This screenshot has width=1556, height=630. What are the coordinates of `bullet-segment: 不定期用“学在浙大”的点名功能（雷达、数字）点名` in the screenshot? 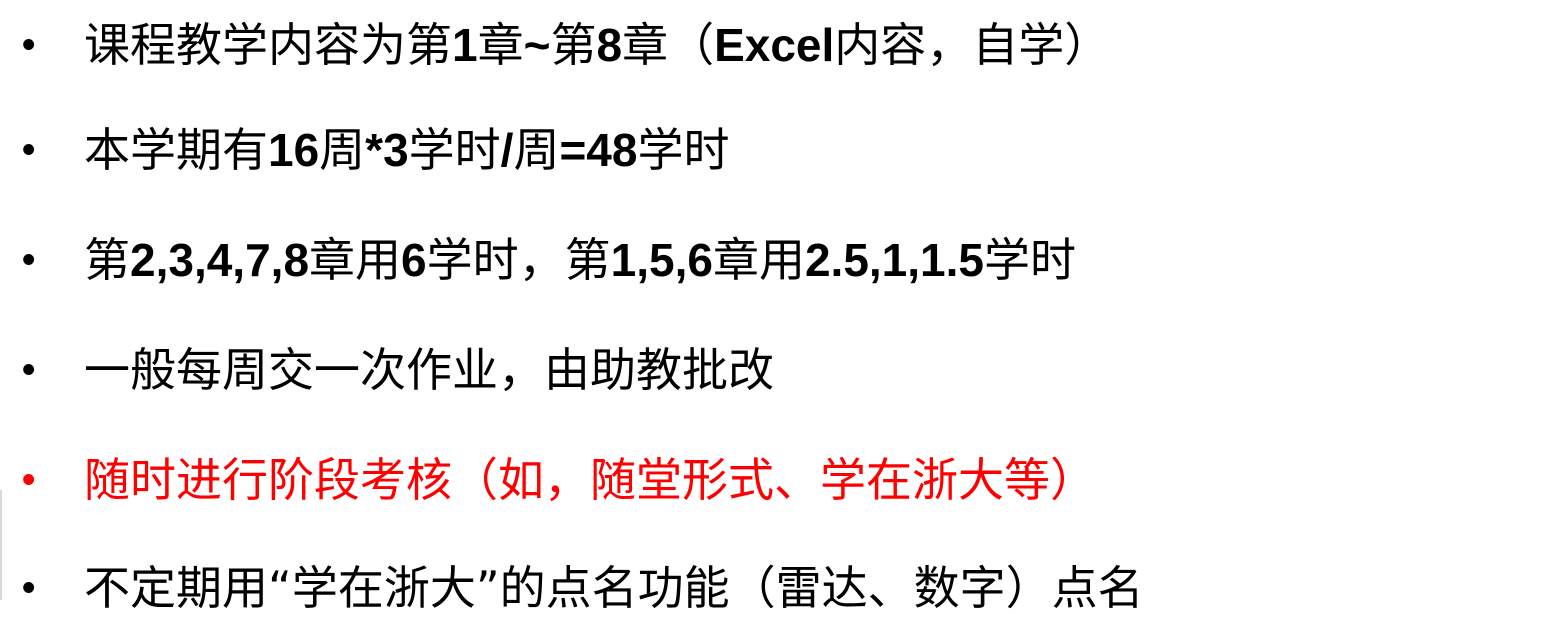 It's located at (614, 588).